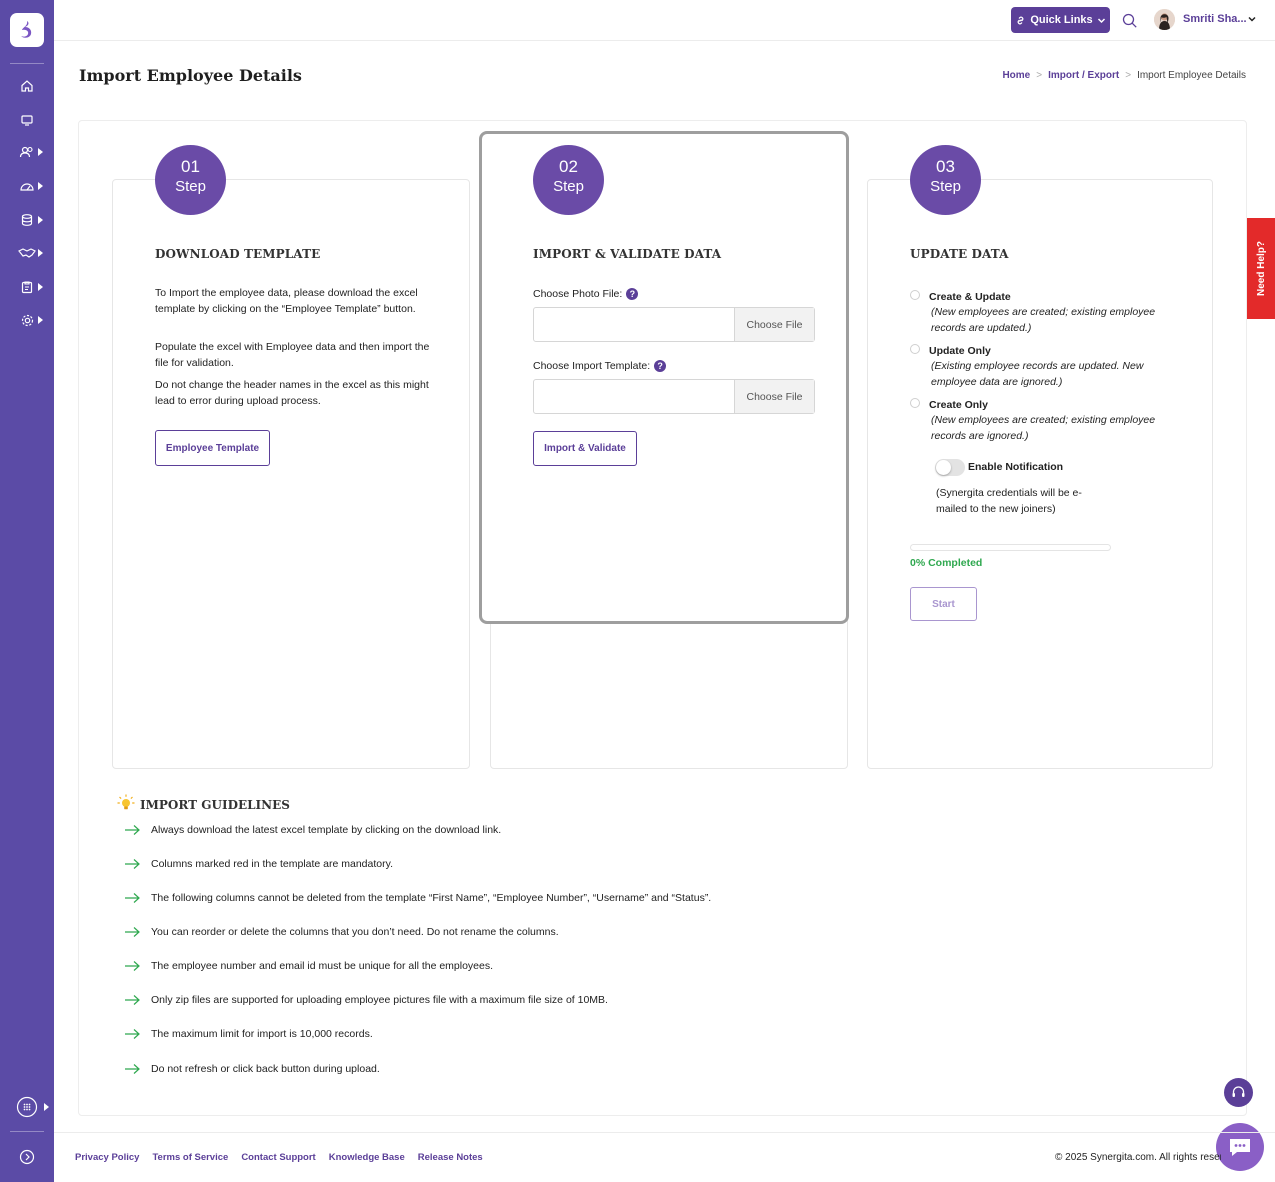  Describe the element at coordinates (1261, 268) in the screenshot. I see `need-help-tab: Need Help?` at that location.